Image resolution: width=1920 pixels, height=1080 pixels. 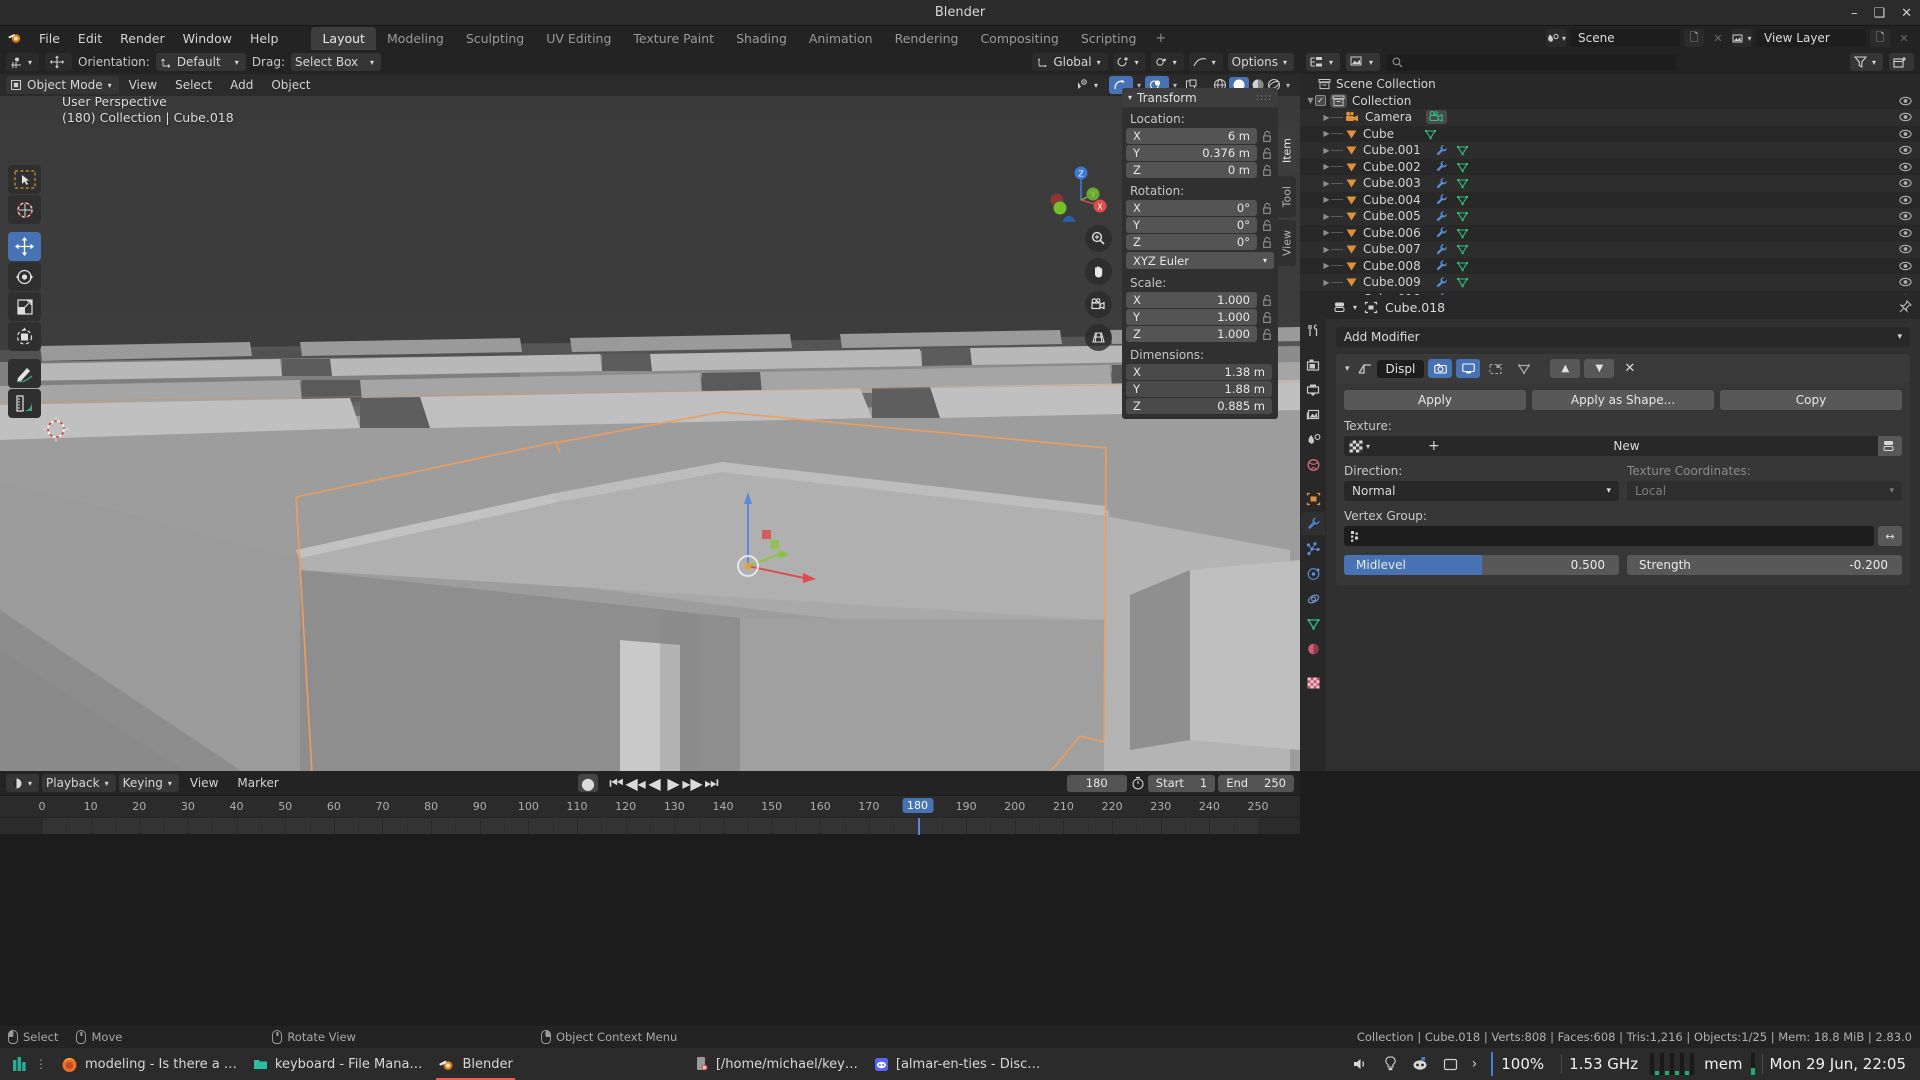 I want to click on outliner-item-cube-001: ▶ Cube.001, so click(x=1610, y=150).